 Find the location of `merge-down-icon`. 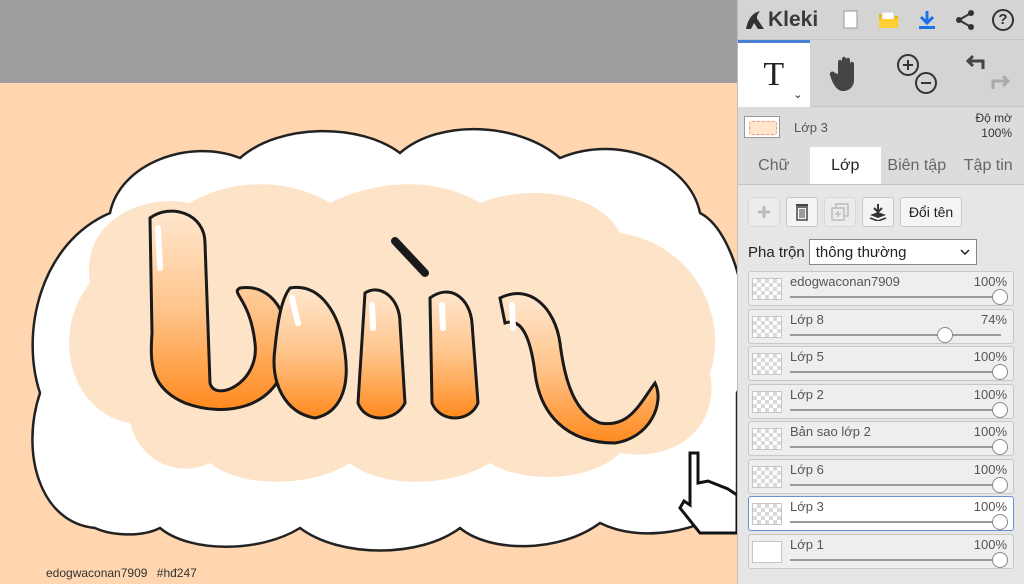

merge-down-icon is located at coordinates (878, 212).